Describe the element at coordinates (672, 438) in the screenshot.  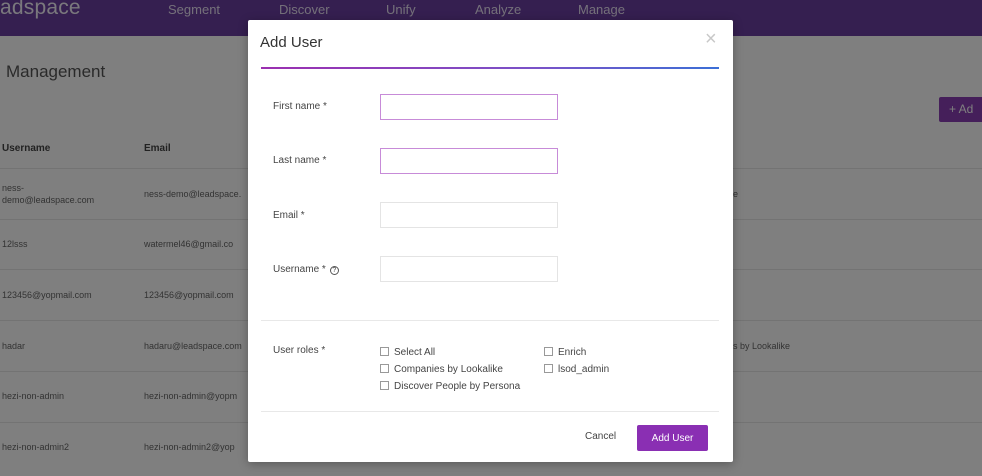
I see `add-user-button: Add User` at that location.